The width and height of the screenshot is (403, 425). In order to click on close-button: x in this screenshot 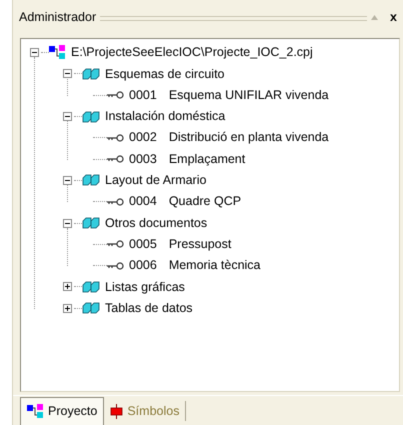, I will do `click(393, 17)`.